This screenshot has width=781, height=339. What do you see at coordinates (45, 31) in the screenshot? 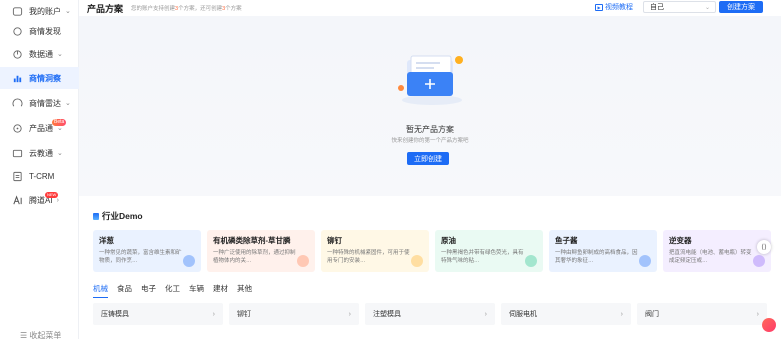
I see `sidebar-item-label: 商情发现` at bounding box center [45, 31].